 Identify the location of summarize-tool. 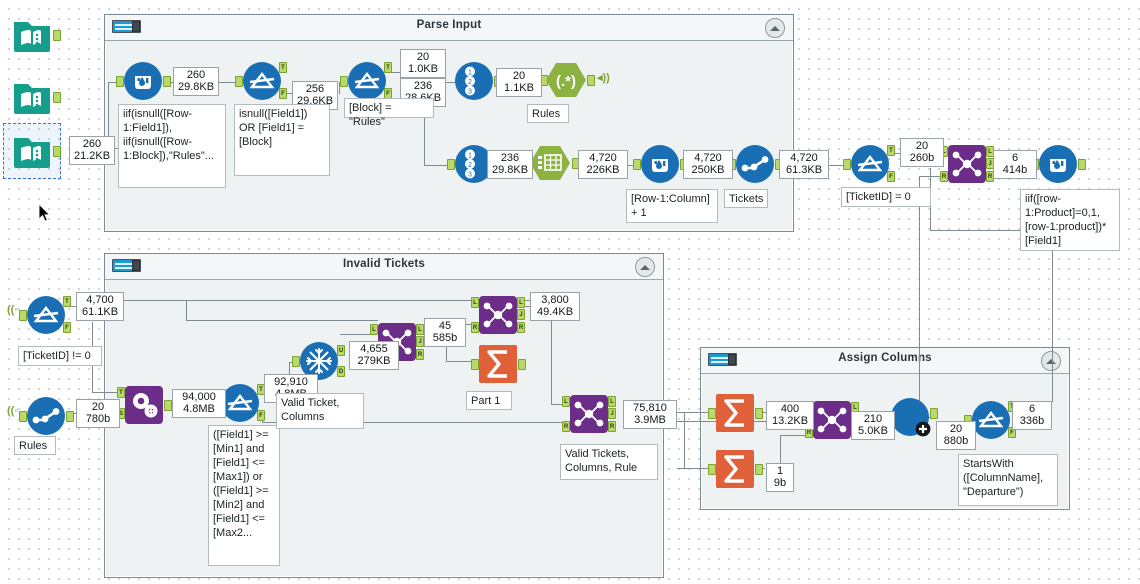
(735, 469).